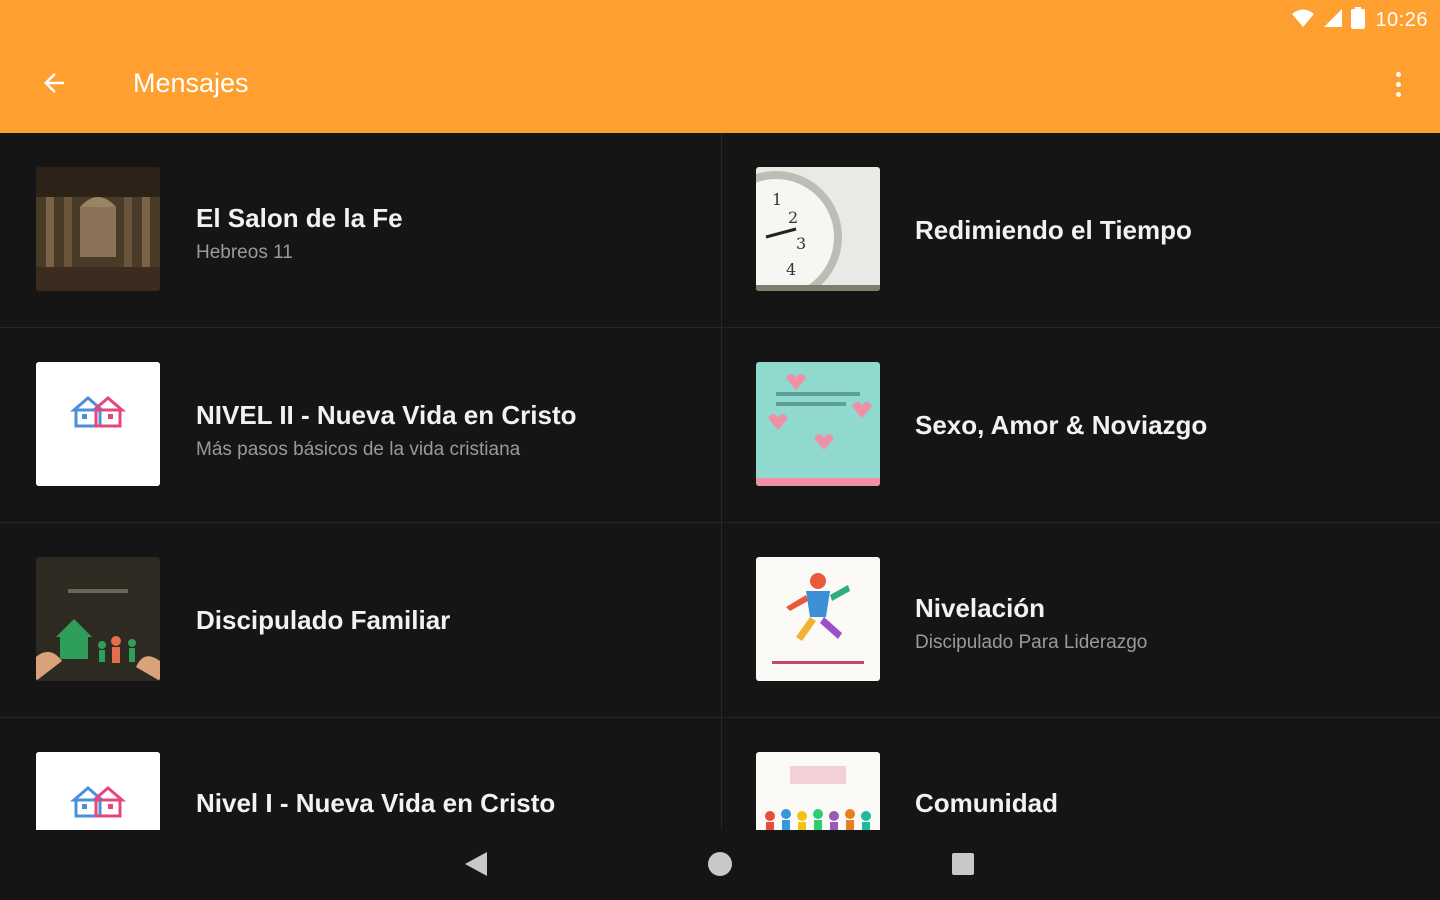  I want to click on item-subtitle: Más pasos básicos de la vida cristiana, so click(358, 449).